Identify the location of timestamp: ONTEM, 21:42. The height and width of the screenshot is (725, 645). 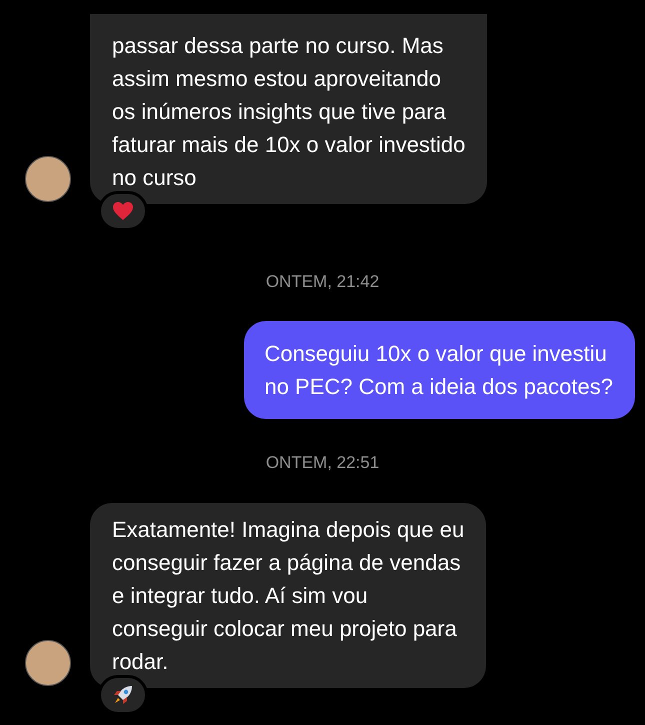
(323, 282).